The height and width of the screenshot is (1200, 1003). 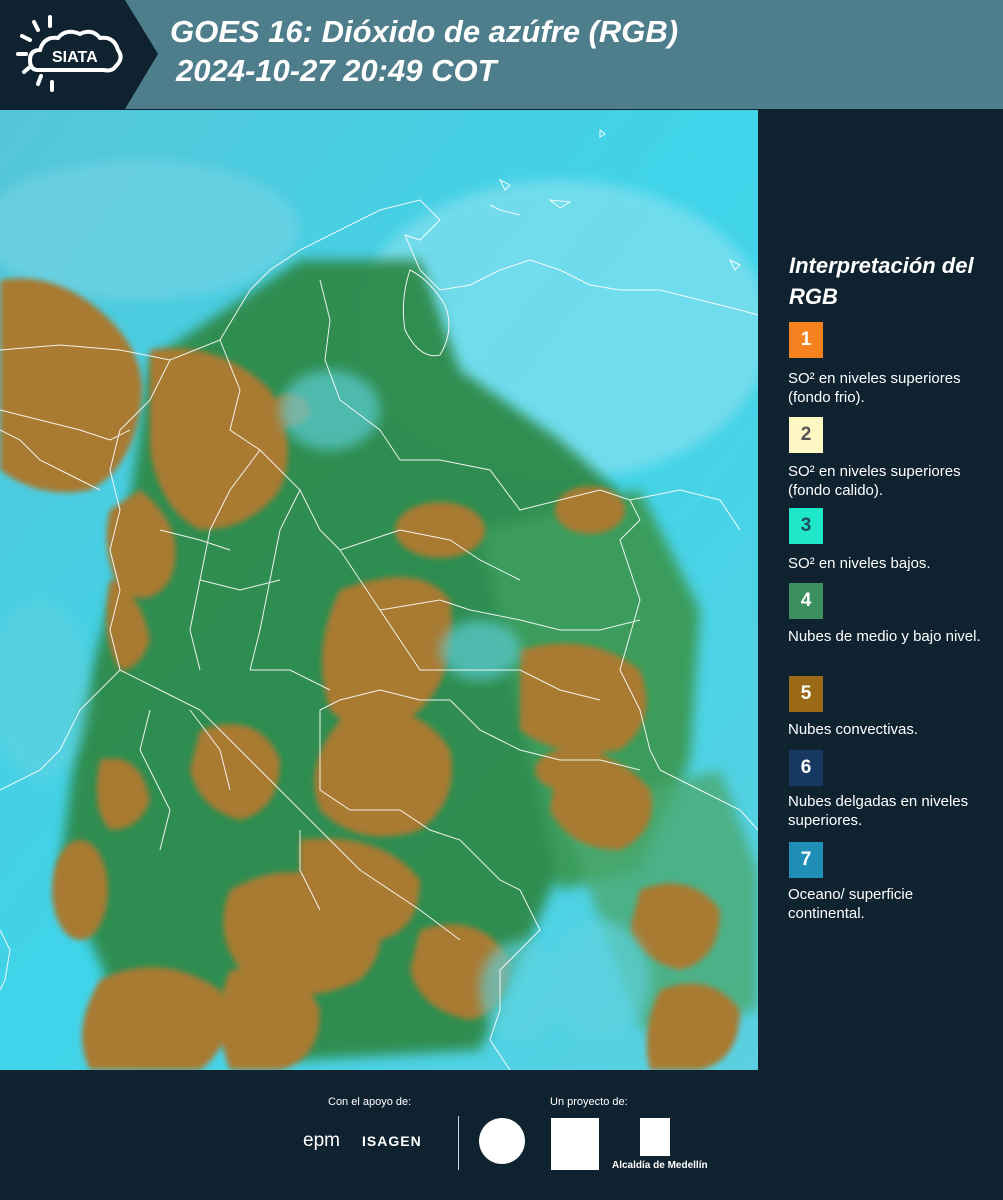 What do you see at coordinates (806, 860) in the screenshot?
I see `legend-swatch-7: 7` at bounding box center [806, 860].